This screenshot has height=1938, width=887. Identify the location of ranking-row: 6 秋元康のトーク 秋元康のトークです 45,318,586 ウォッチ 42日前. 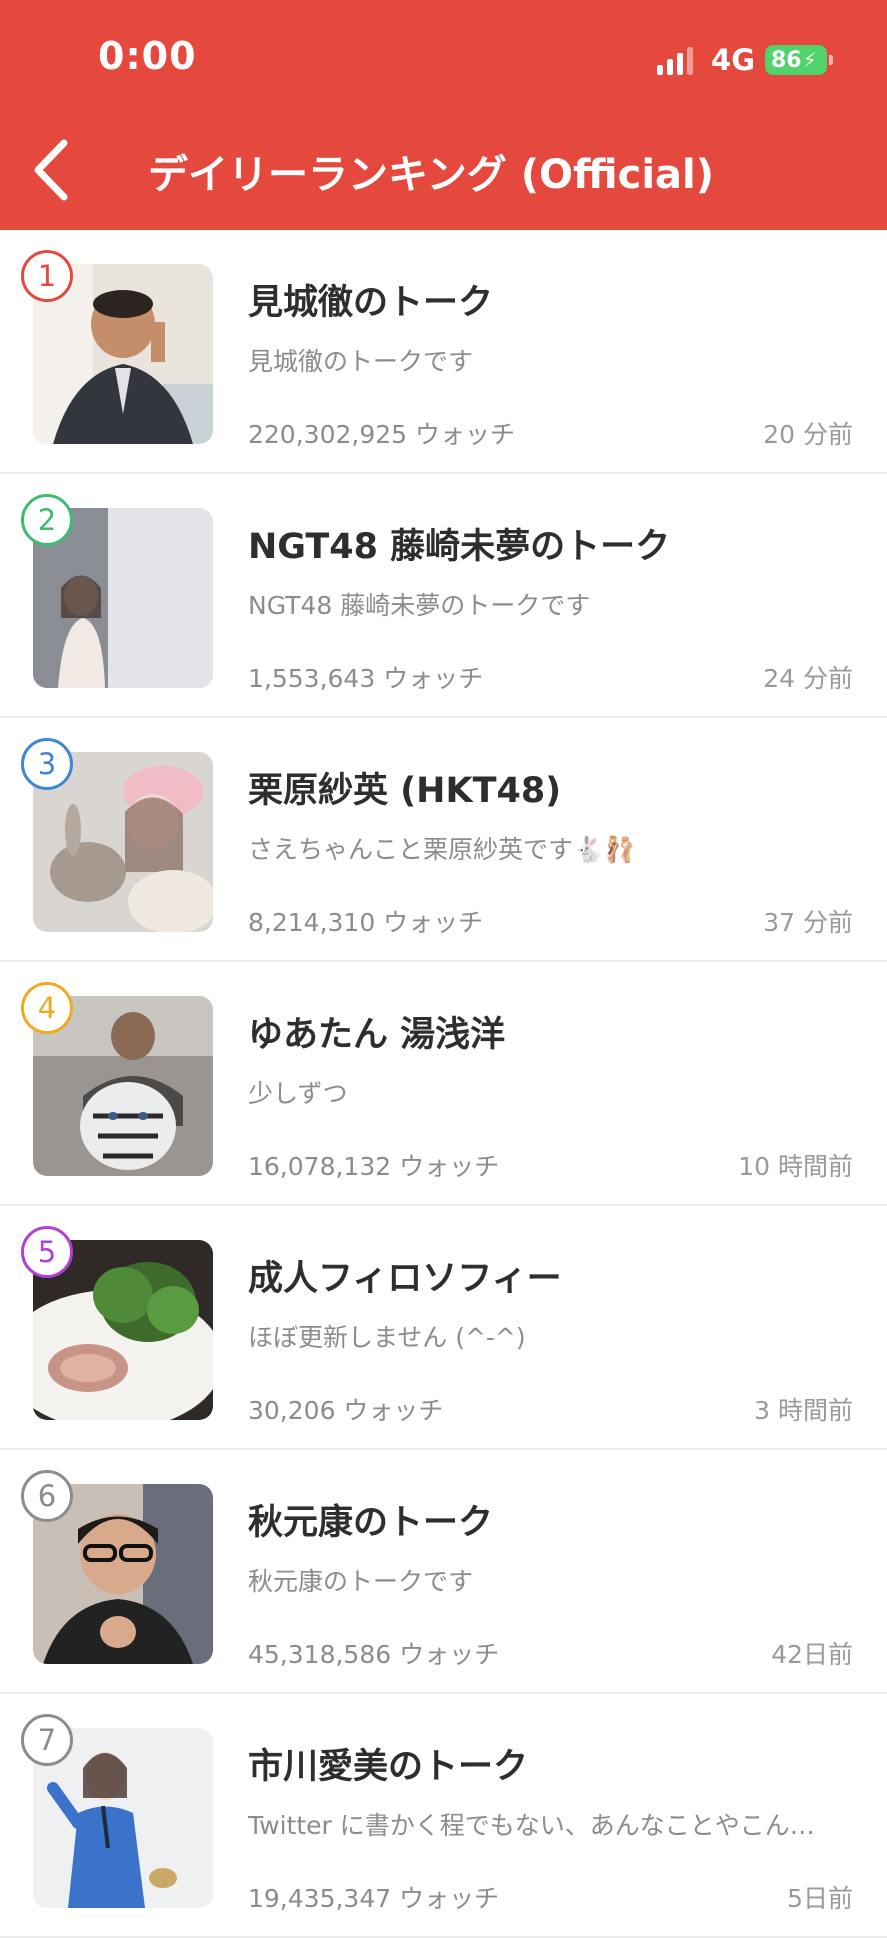
(443, 1572).